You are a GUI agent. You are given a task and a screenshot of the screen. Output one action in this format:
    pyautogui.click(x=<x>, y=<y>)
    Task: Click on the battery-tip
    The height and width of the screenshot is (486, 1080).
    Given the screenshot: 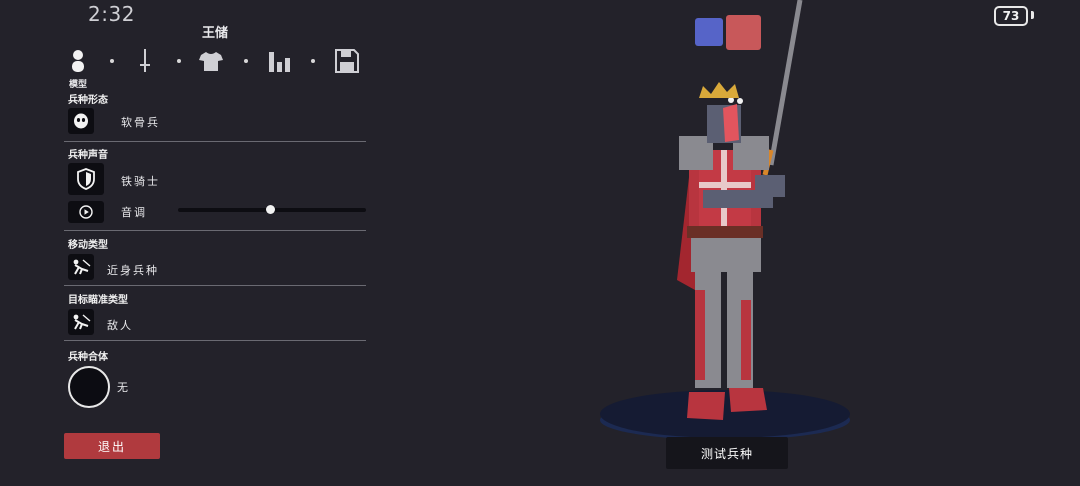 What is the action you would take?
    pyautogui.click(x=1032, y=15)
    